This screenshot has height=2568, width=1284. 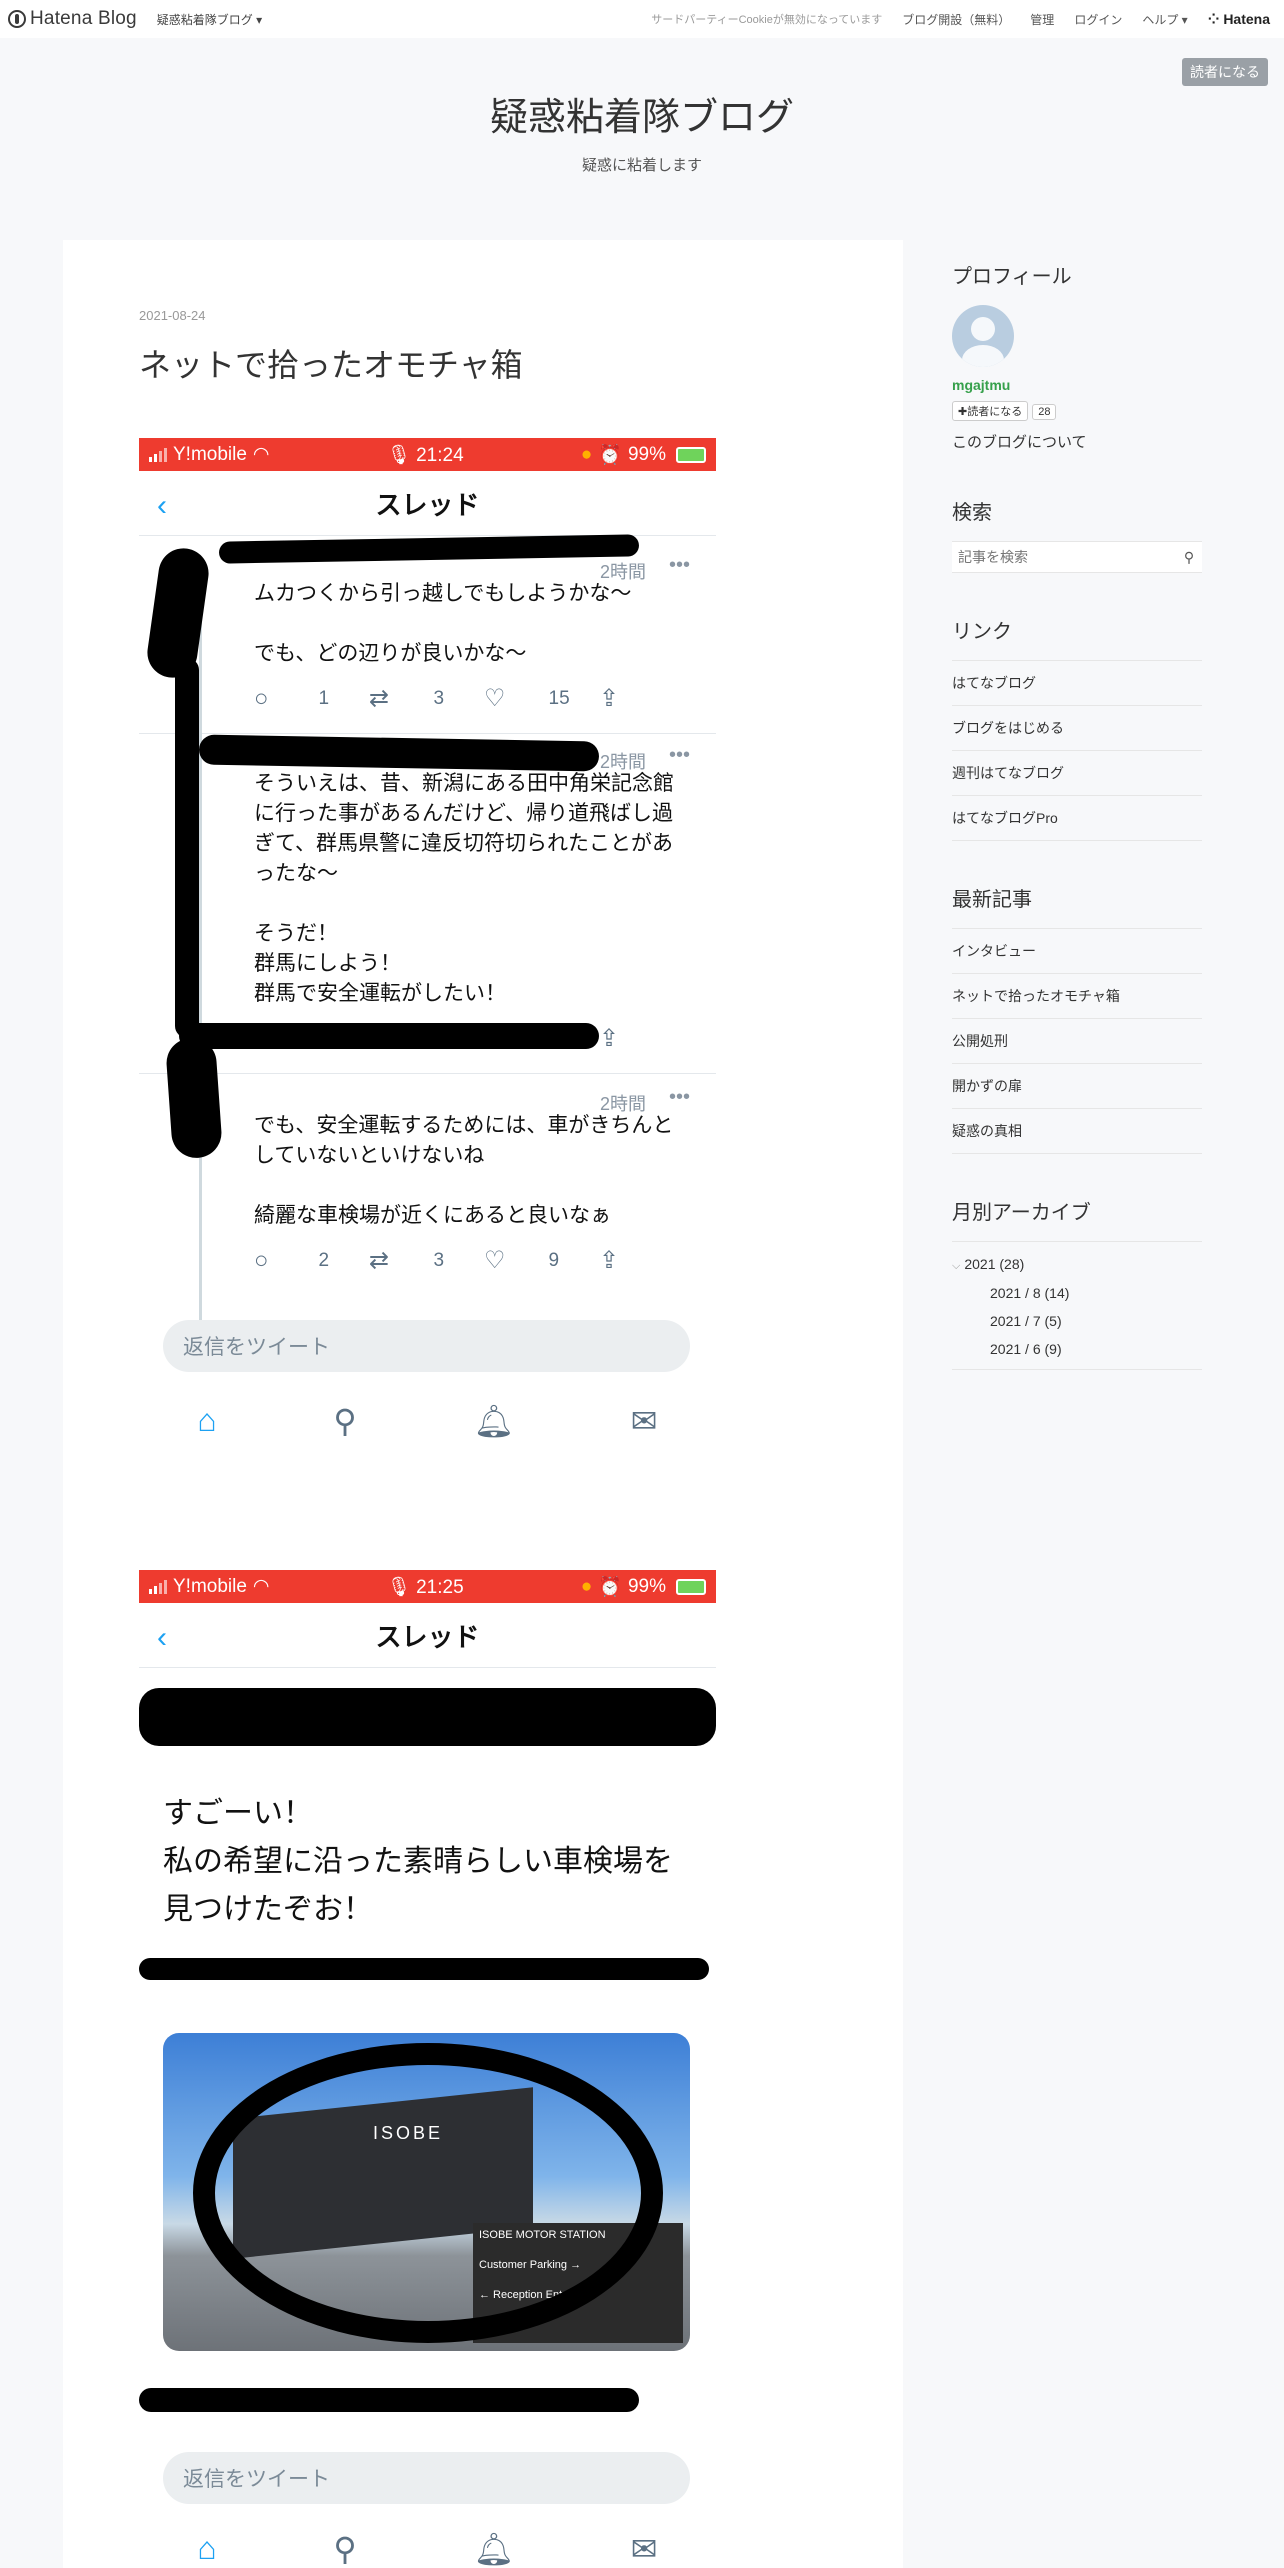 What do you see at coordinates (1064, 557) in the screenshot?
I see `search-input` at bounding box center [1064, 557].